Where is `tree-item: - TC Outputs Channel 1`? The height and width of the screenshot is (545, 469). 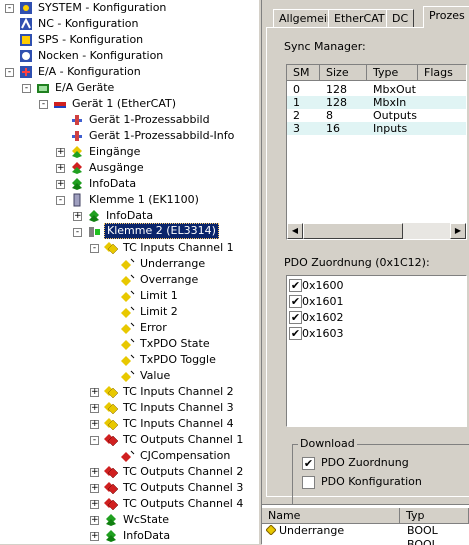 tree-item: - TC Outputs Channel 1 is located at coordinates (129, 440).